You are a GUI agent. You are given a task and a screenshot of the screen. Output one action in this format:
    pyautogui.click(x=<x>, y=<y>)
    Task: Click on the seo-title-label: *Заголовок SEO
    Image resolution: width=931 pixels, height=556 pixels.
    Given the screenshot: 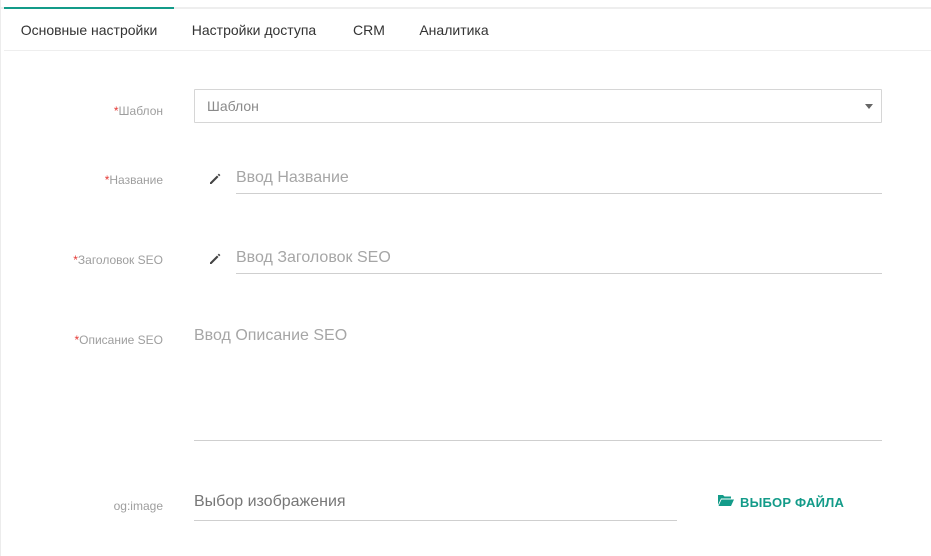 What is the action you would take?
    pyautogui.click(x=118, y=260)
    